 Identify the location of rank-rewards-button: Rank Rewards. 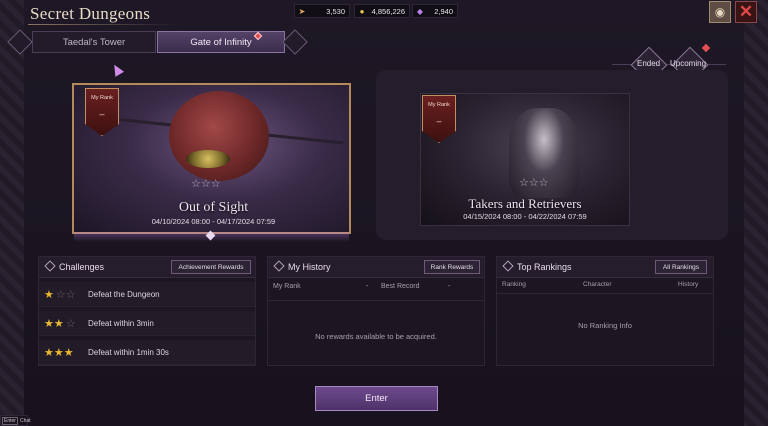
(452, 267).